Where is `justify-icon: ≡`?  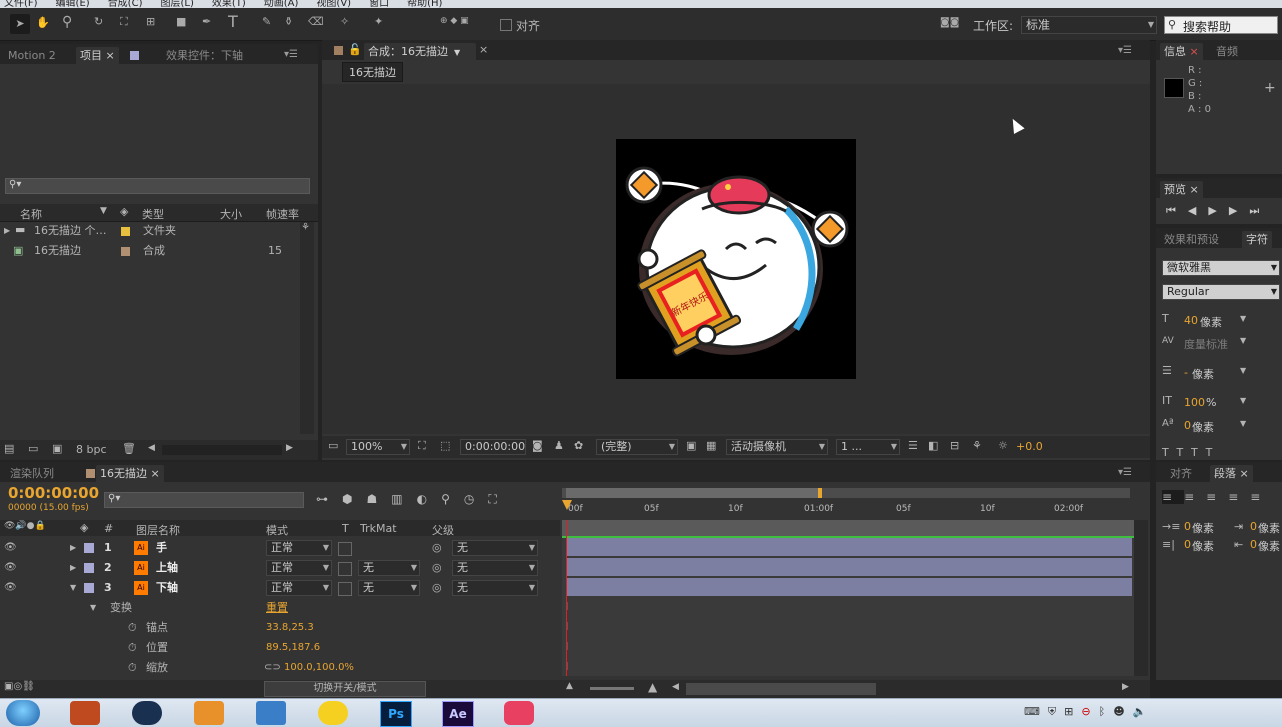
justify-icon: ≡ is located at coordinates (1239, 497).